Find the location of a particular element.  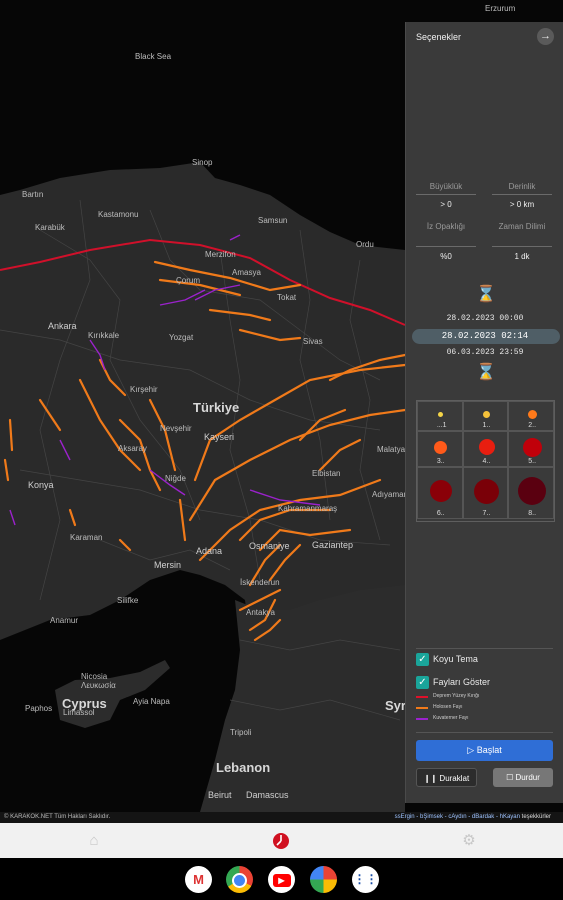

magnitude-label: 3.. is located at coordinates (440, 461).